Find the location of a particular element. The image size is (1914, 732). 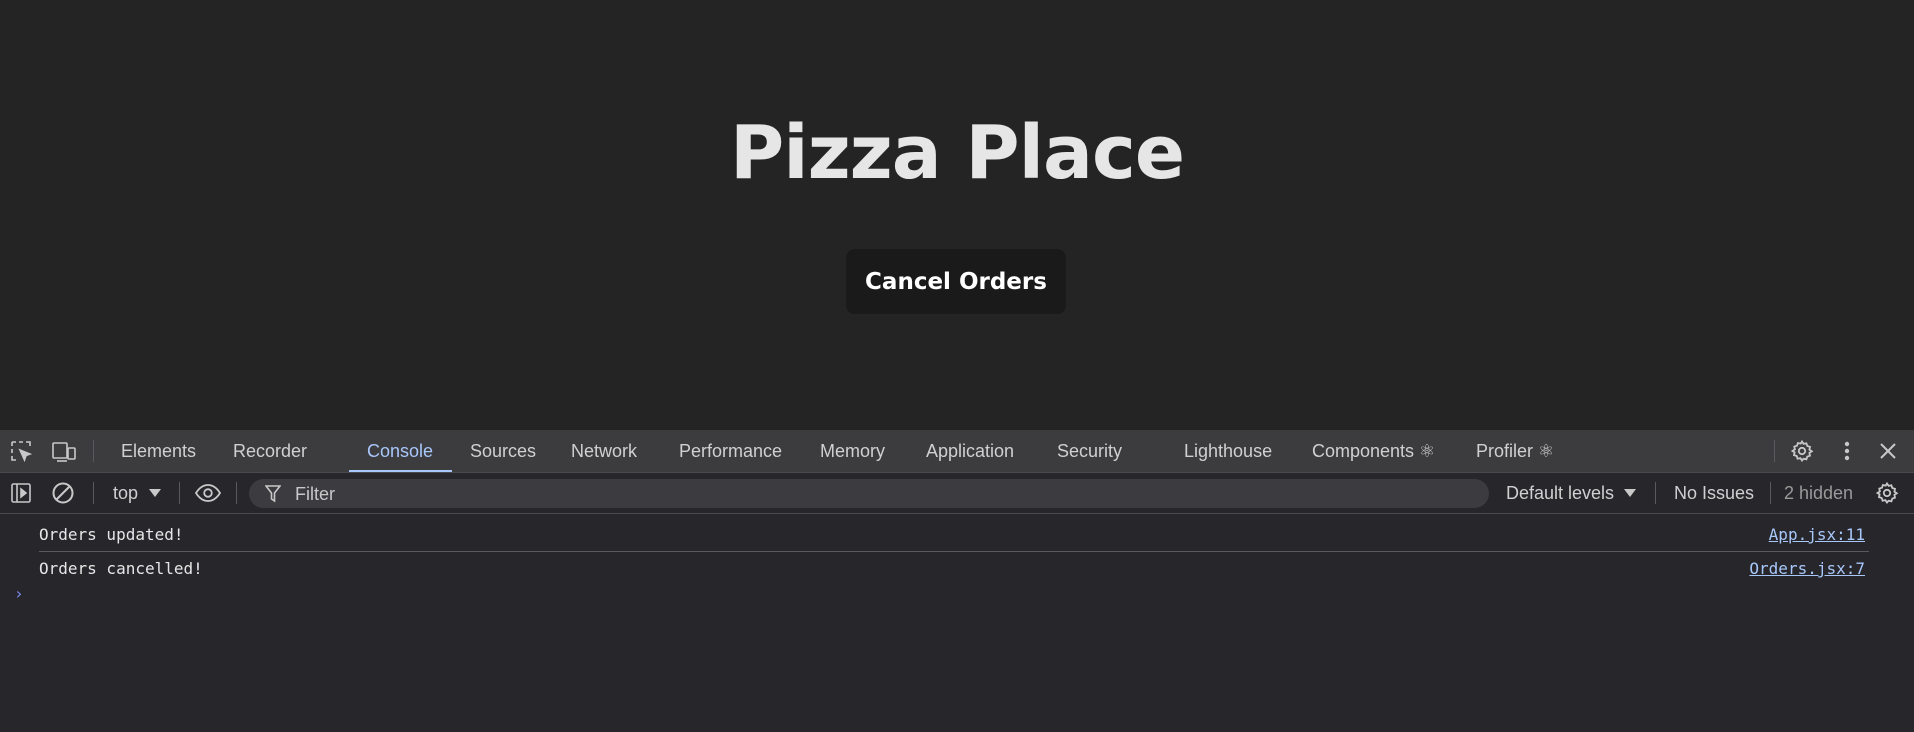

eye-icon is located at coordinates (208, 493).